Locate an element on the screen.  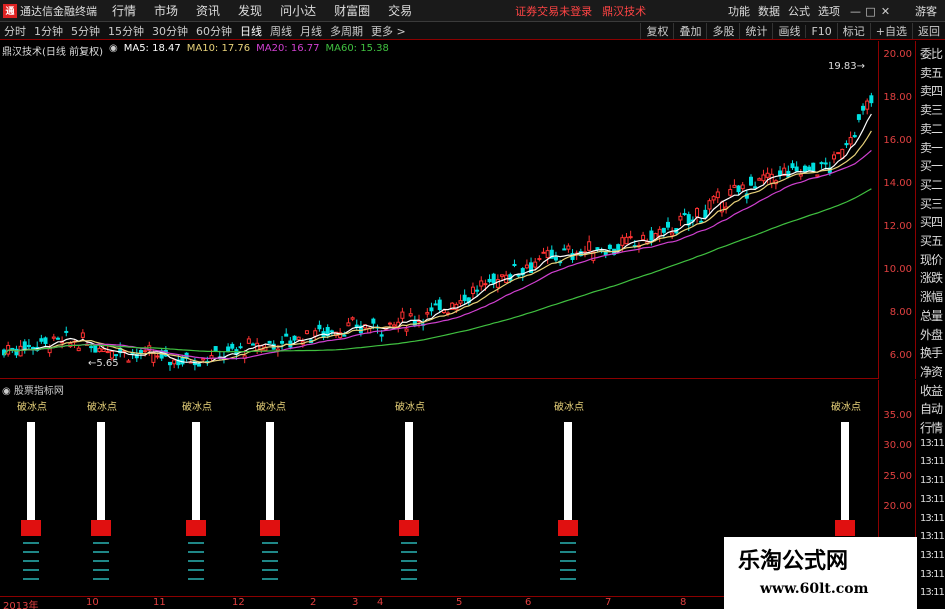
multi-stock-button: 多股 is located at coordinates (722, 31).